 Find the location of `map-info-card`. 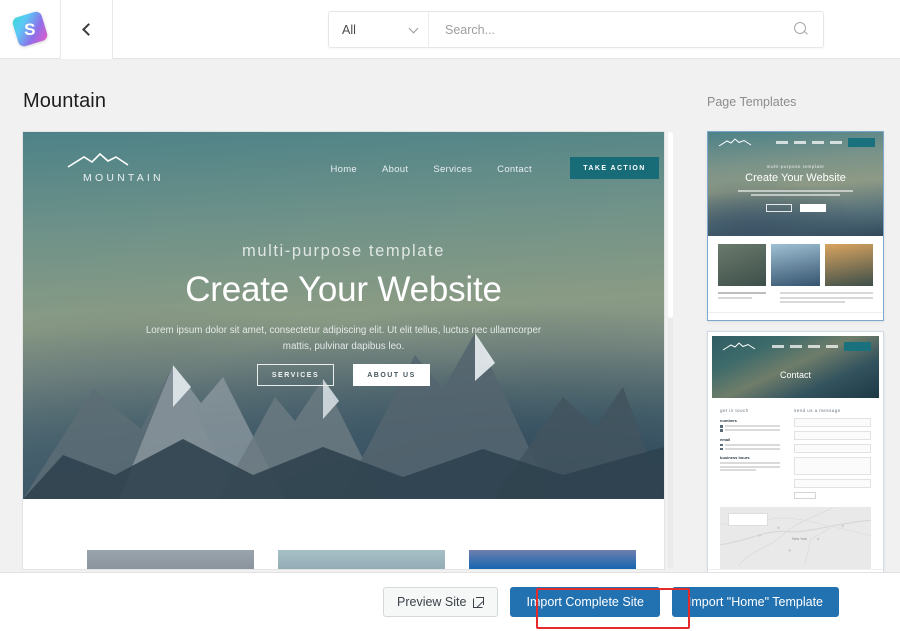

map-info-card is located at coordinates (748, 519).